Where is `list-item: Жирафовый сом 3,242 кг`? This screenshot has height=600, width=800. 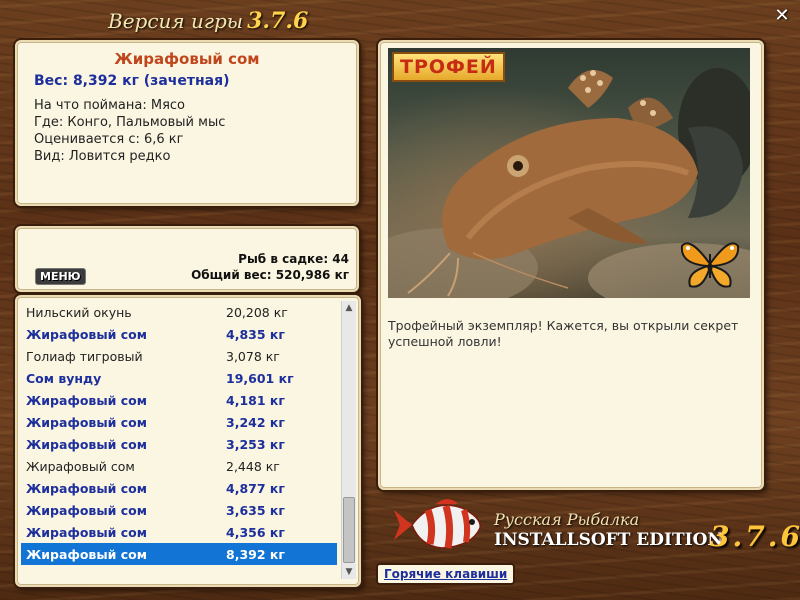
list-item: Жирафовый сом 3,242 кг is located at coordinates (179, 422).